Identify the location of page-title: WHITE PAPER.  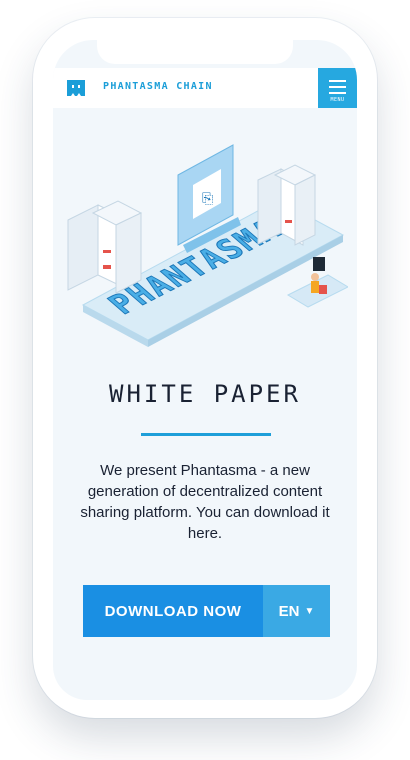
(205, 394).